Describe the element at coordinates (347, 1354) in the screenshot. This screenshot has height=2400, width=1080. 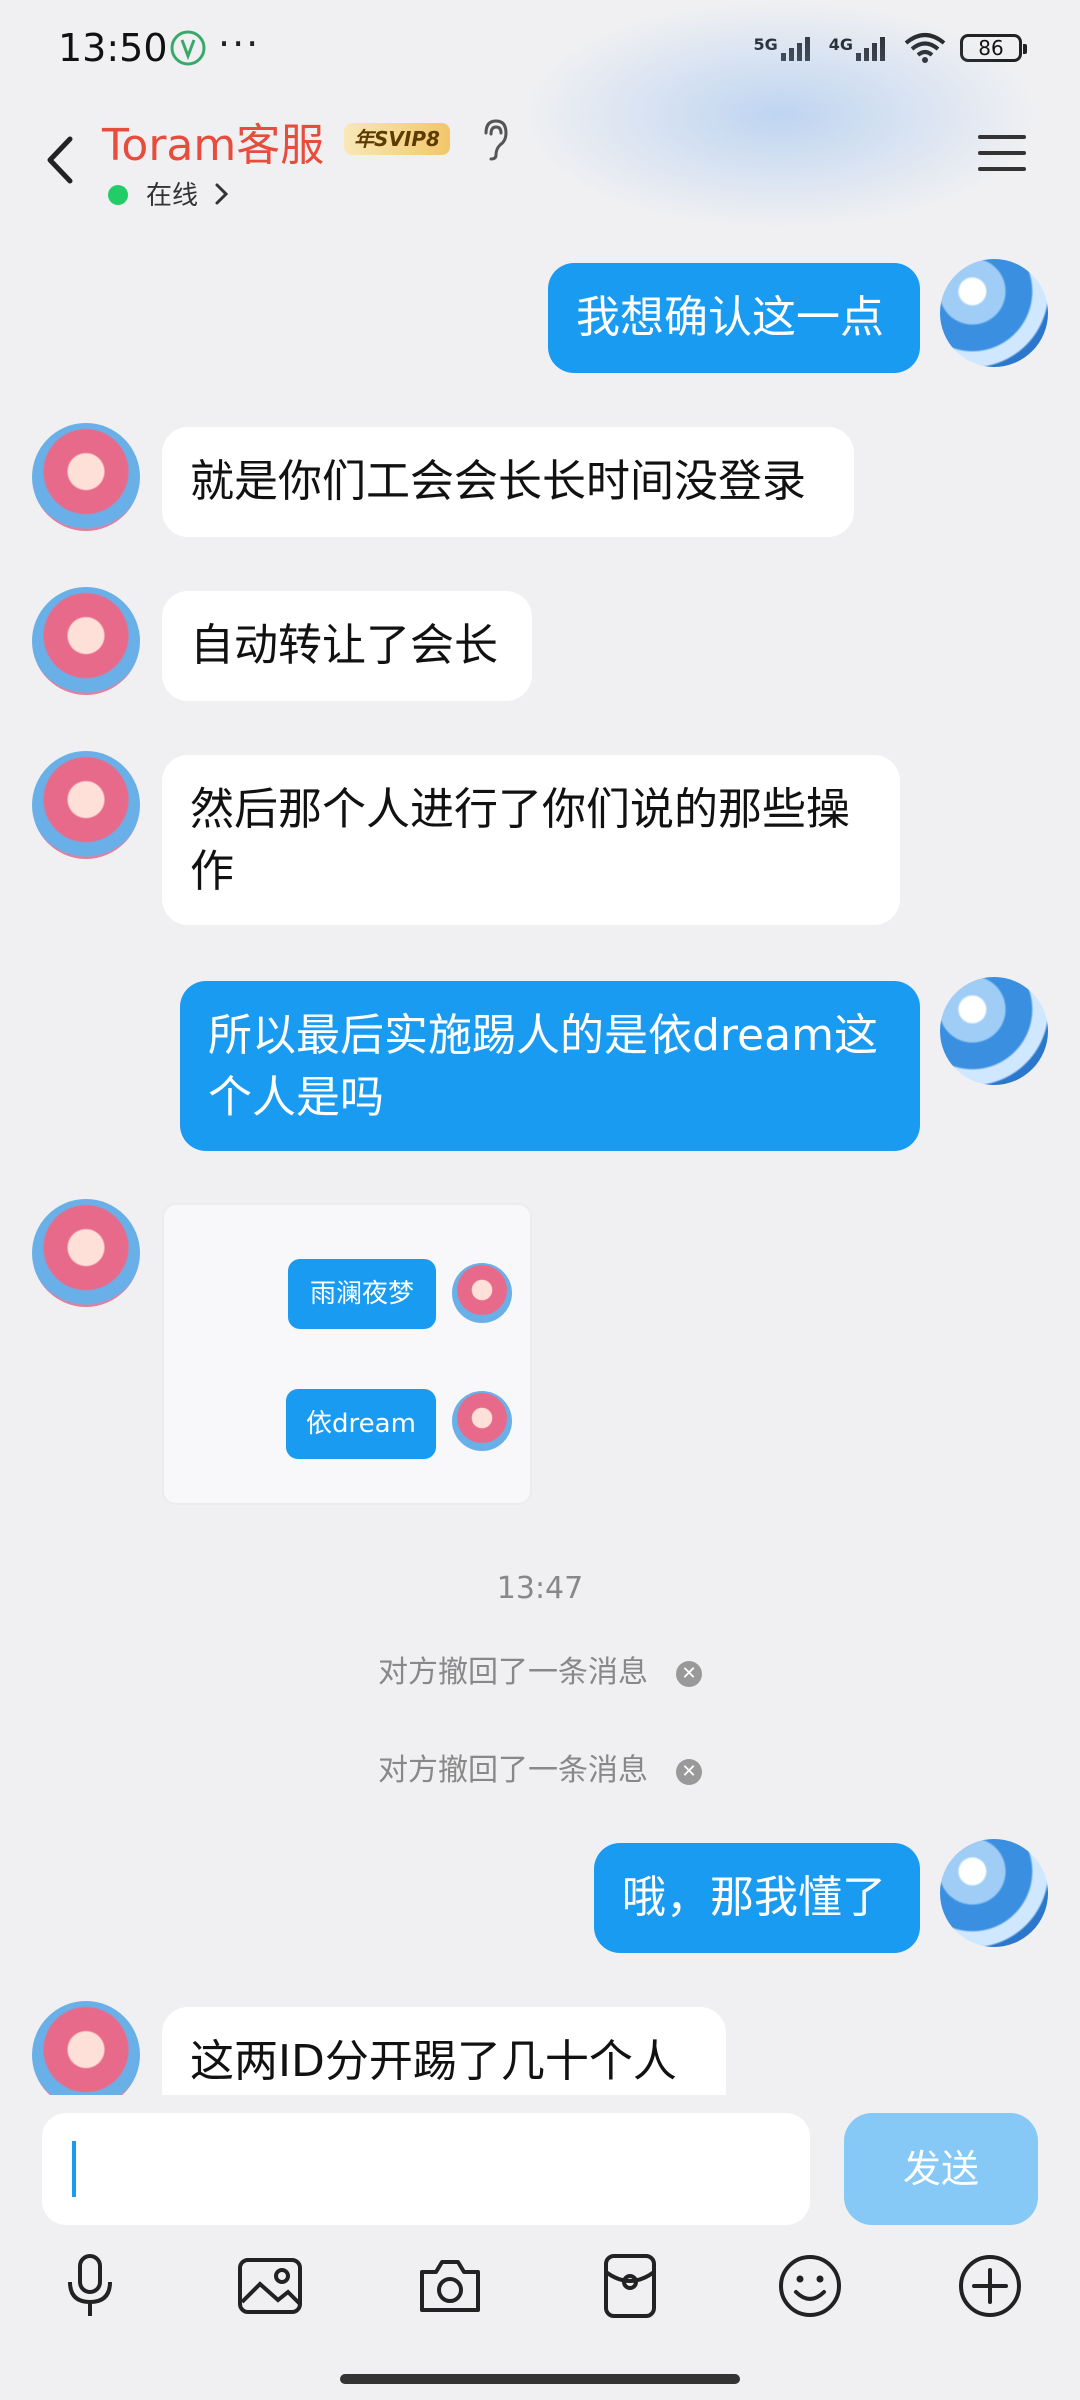
I see `image-message: 雨澜夜梦 依dream` at that location.